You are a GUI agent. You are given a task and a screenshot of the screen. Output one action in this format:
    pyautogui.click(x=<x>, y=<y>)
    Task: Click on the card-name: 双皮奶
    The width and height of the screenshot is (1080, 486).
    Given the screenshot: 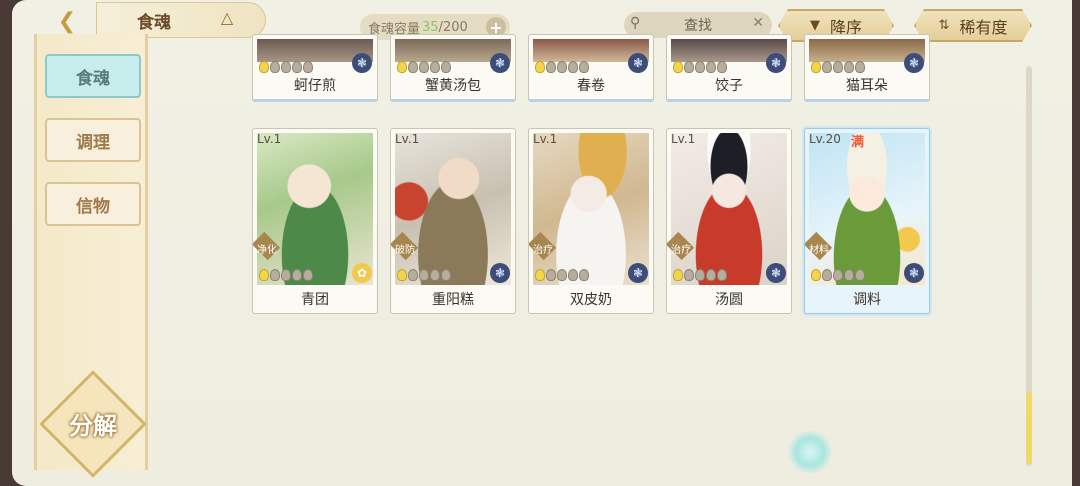 What is the action you would take?
    pyautogui.click(x=591, y=300)
    